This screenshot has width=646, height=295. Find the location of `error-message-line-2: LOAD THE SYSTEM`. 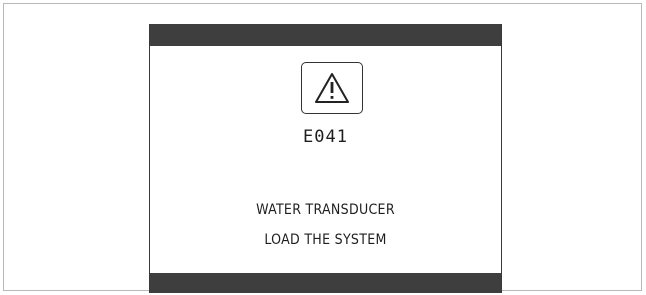

error-message-line-2: LOAD THE SYSTEM is located at coordinates (325, 240).